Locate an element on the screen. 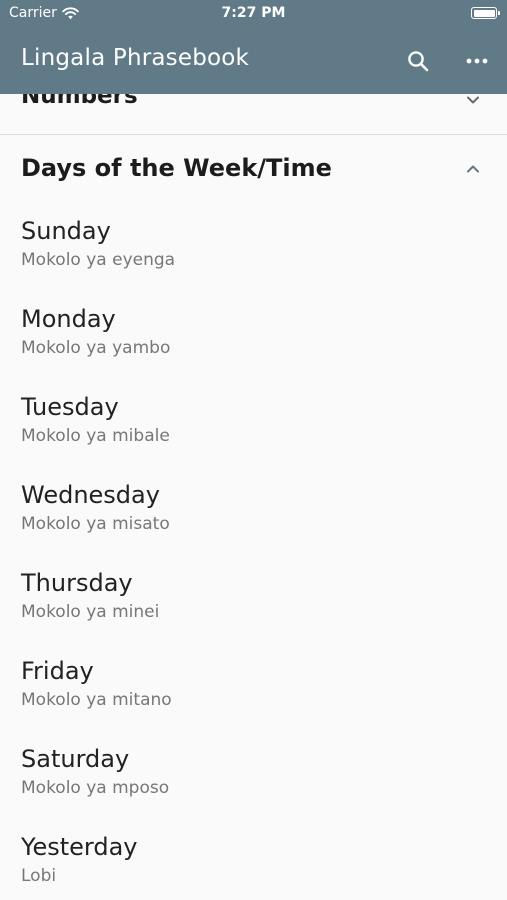  chevron-up-icon is located at coordinates (473, 169).